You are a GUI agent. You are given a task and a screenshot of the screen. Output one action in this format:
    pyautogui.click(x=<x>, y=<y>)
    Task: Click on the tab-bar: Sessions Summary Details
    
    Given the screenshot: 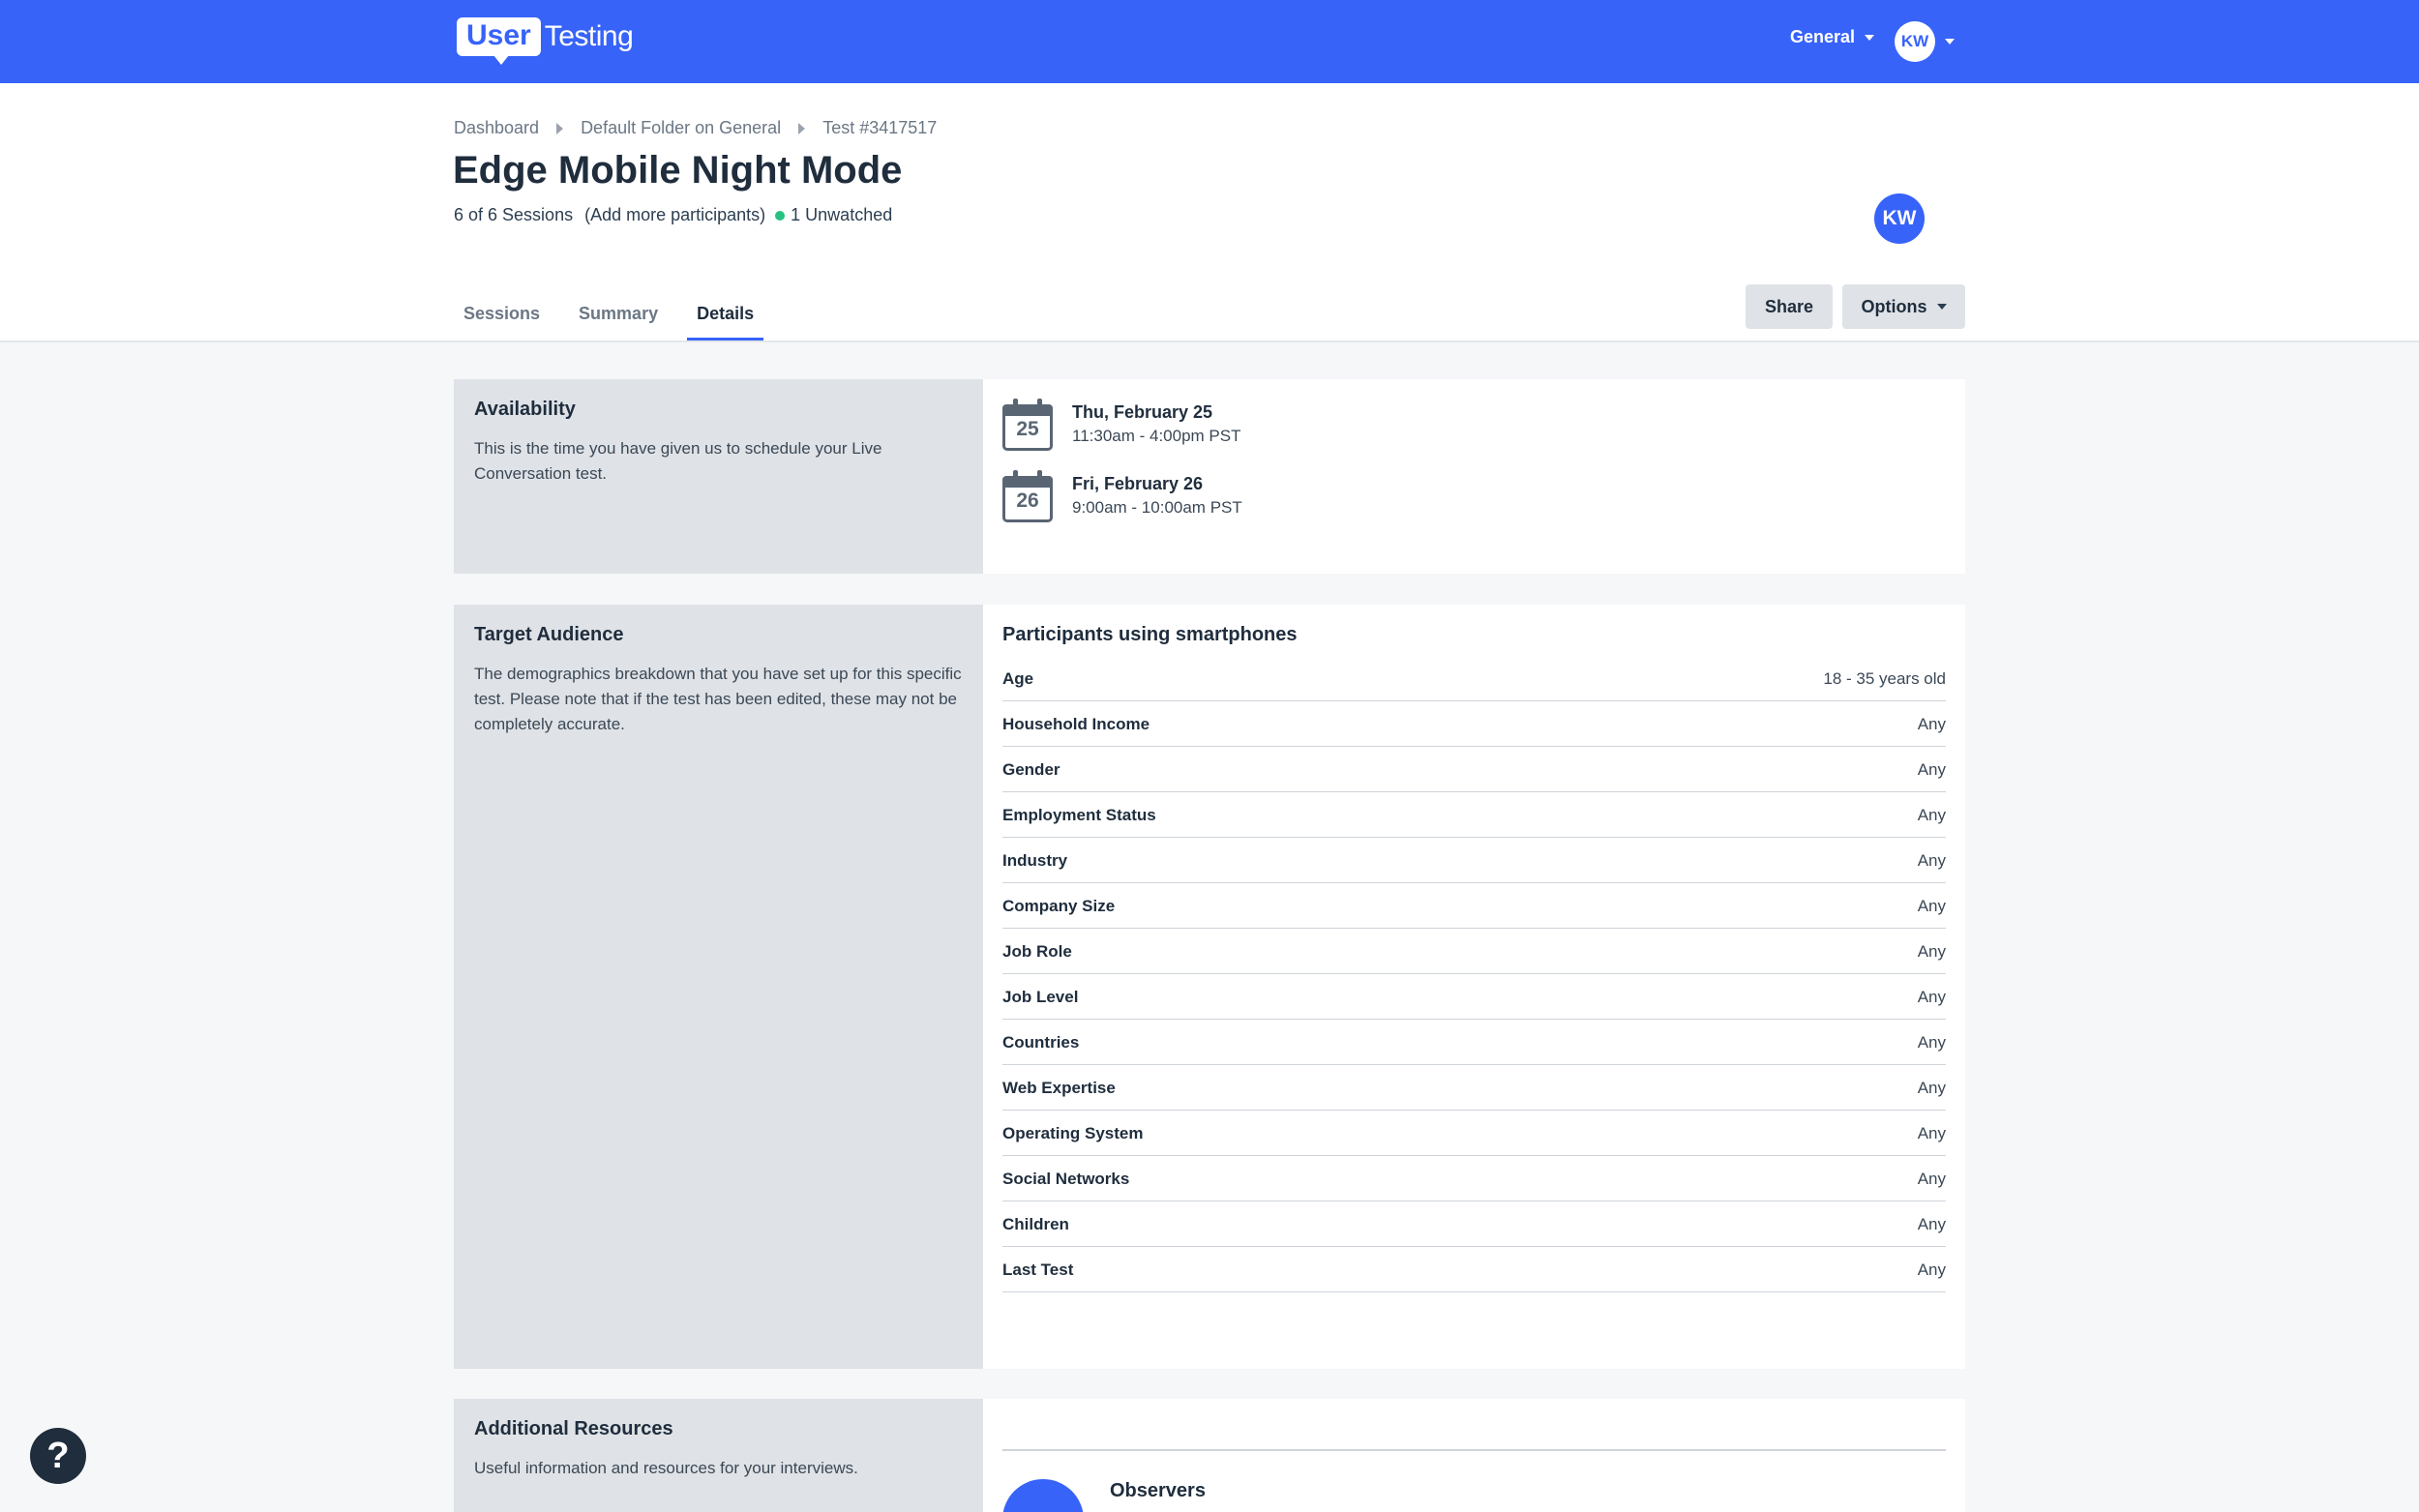 What is the action you would take?
    pyautogui.click(x=619, y=319)
    